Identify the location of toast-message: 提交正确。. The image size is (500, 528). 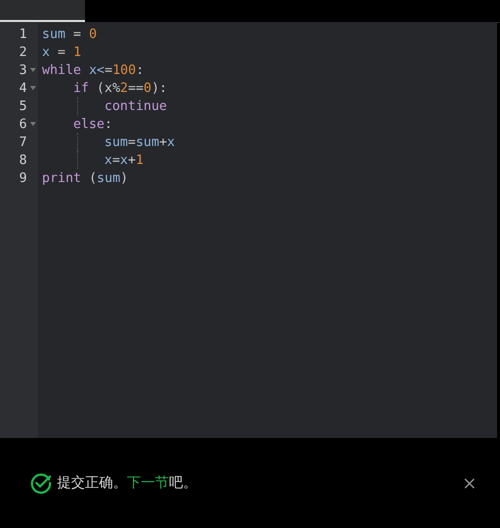
(92, 483).